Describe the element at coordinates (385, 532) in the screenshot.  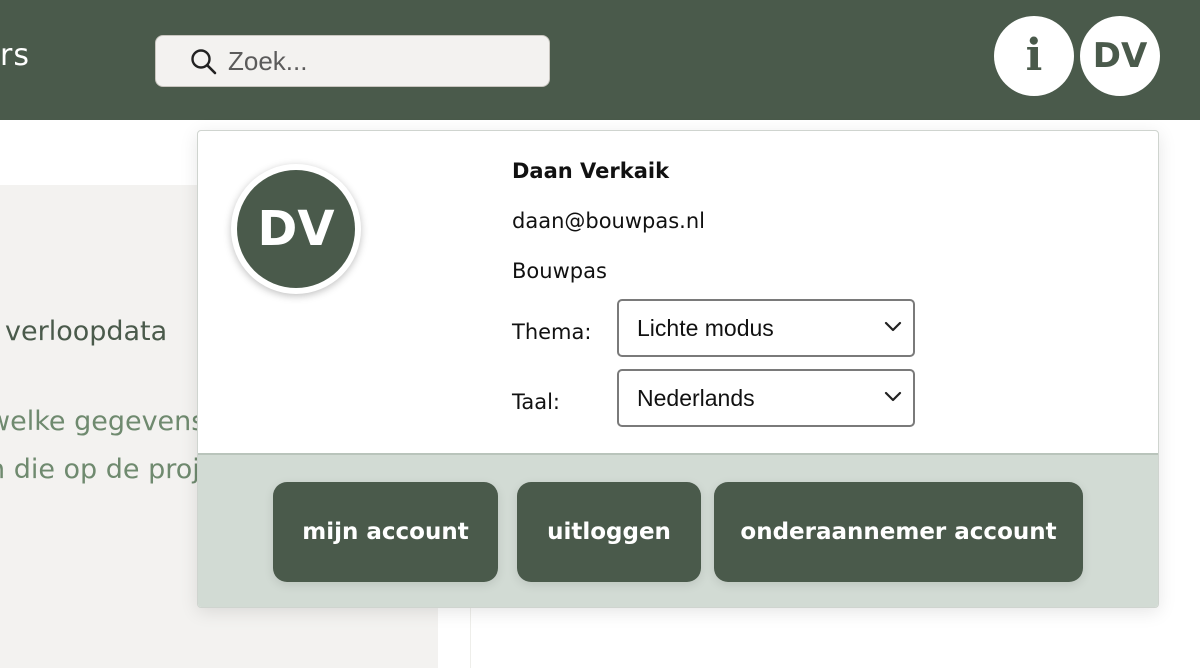
I see `my-account-button: mijn account` at that location.